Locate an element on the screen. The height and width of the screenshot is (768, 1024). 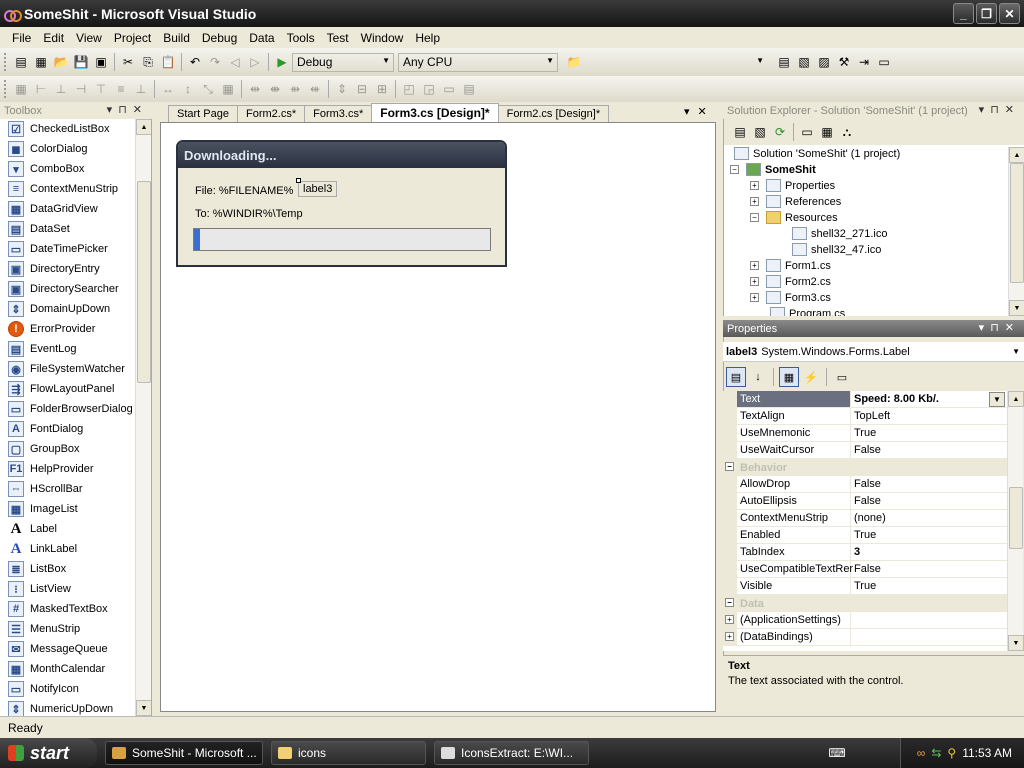
toolbox-scrollbar: ▲ ▼ is located at coordinates (143, 417).